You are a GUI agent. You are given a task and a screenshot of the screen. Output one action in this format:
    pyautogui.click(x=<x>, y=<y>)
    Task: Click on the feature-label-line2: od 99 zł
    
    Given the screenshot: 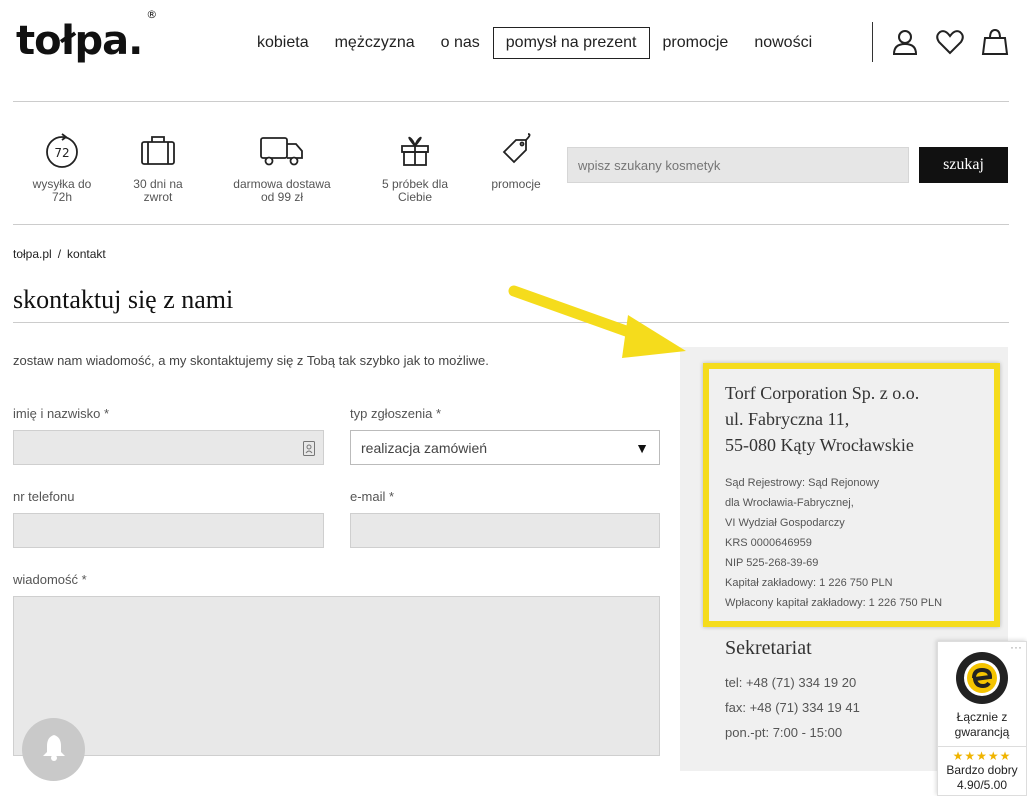 What is the action you would take?
    pyautogui.click(x=282, y=197)
    